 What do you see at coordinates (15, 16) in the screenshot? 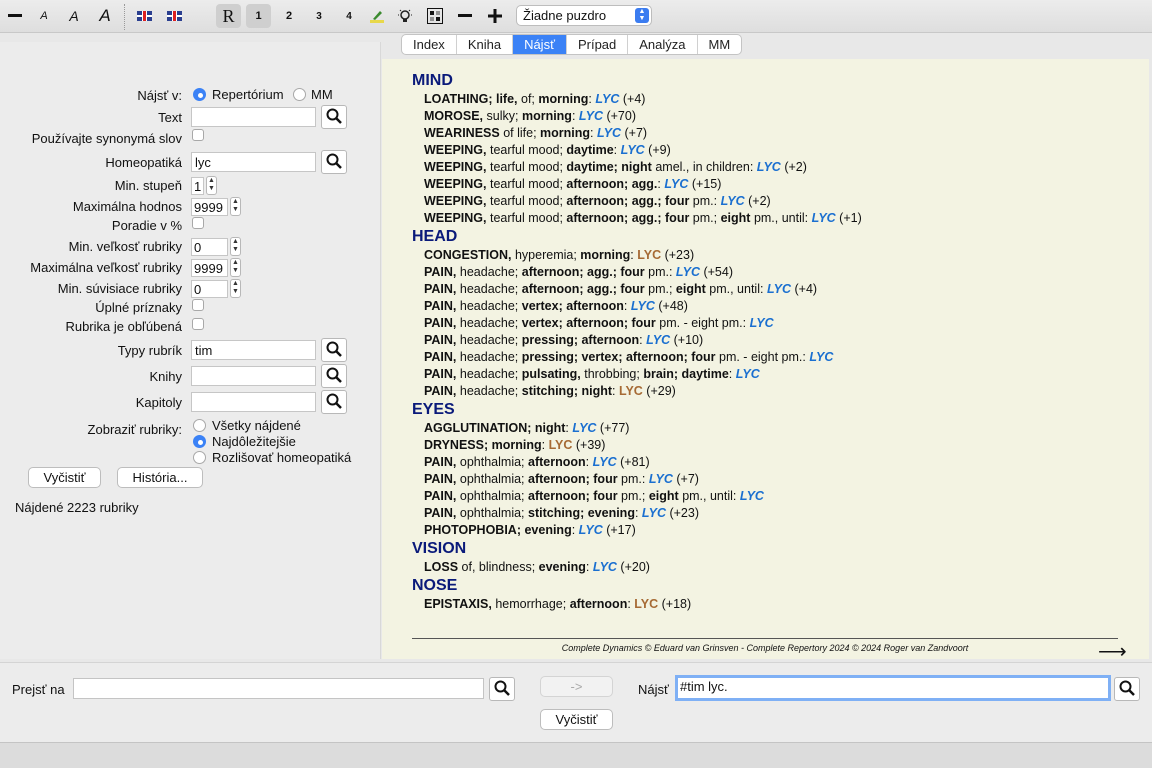
I see `zoom-out-icon` at bounding box center [15, 16].